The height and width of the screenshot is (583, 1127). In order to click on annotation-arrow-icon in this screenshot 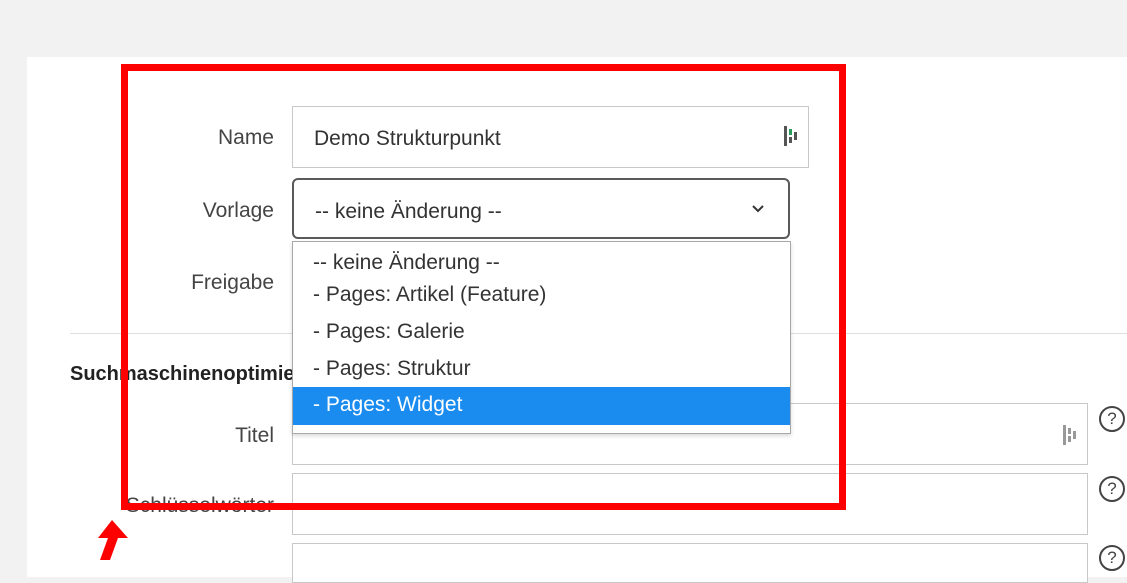, I will do `click(113, 540)`.